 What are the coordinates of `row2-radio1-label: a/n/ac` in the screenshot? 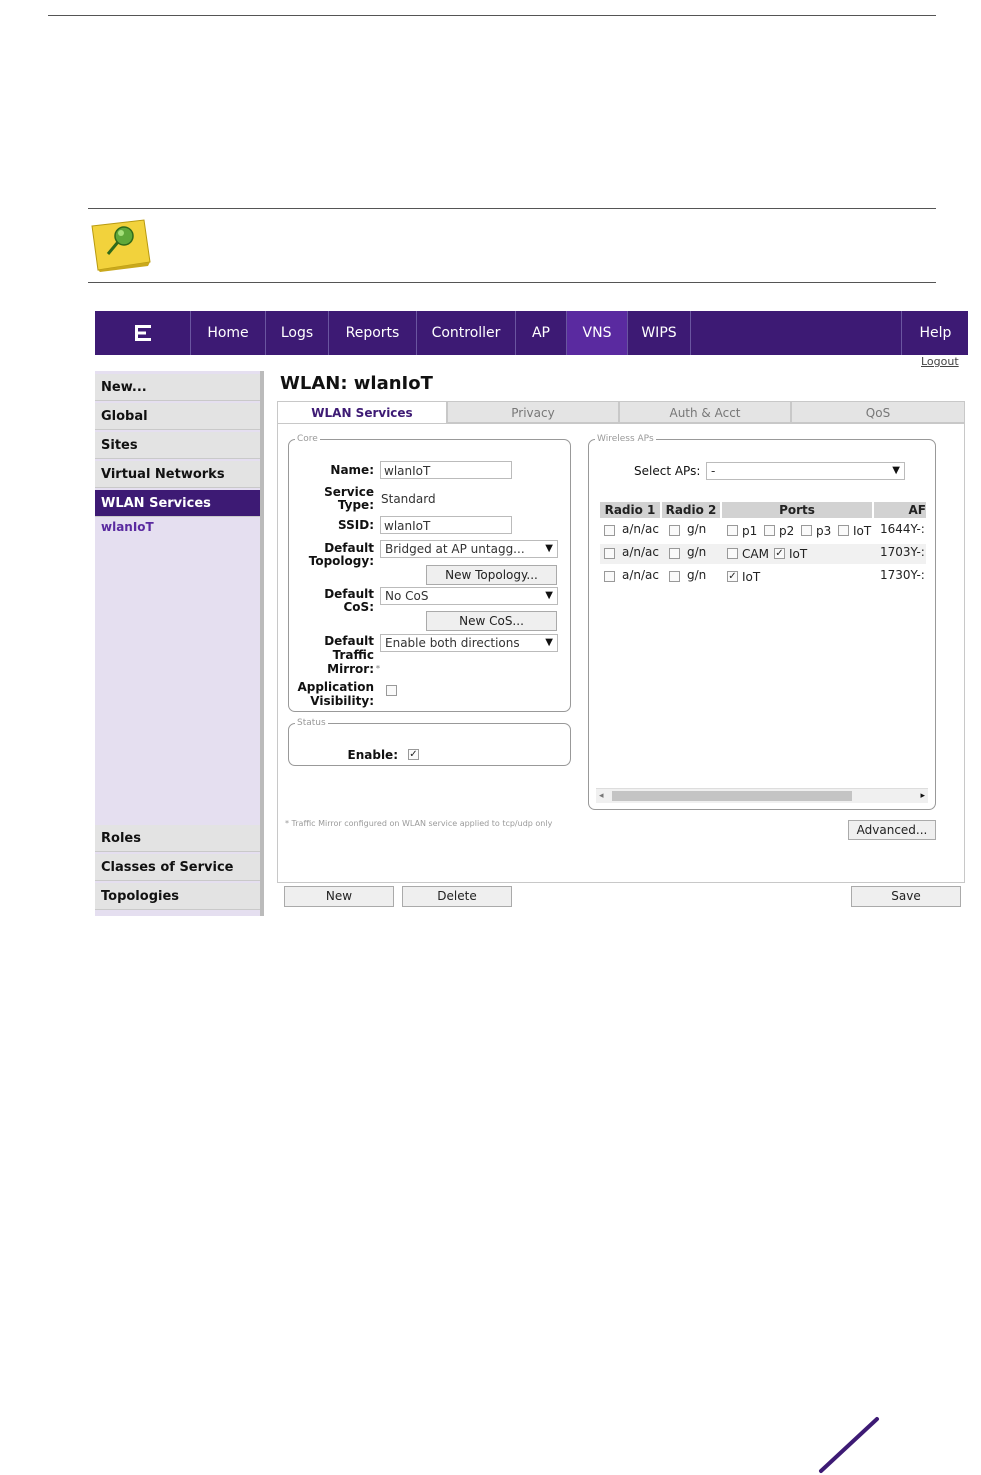 It's located at (640, 552).